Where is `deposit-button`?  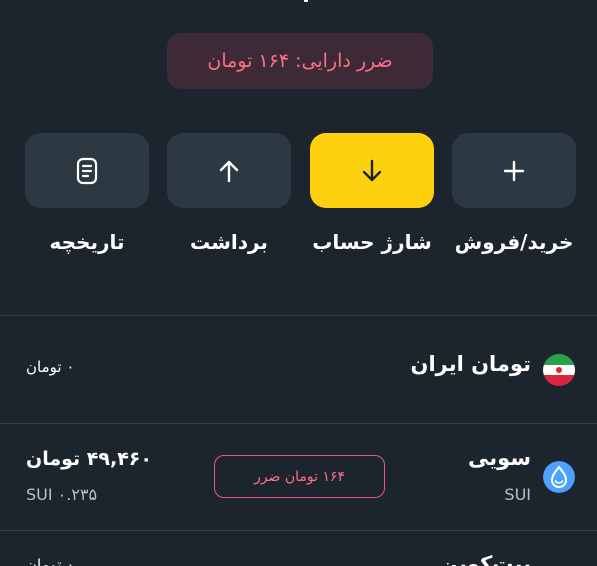 deposit-button is located at coordinates (372, 170).